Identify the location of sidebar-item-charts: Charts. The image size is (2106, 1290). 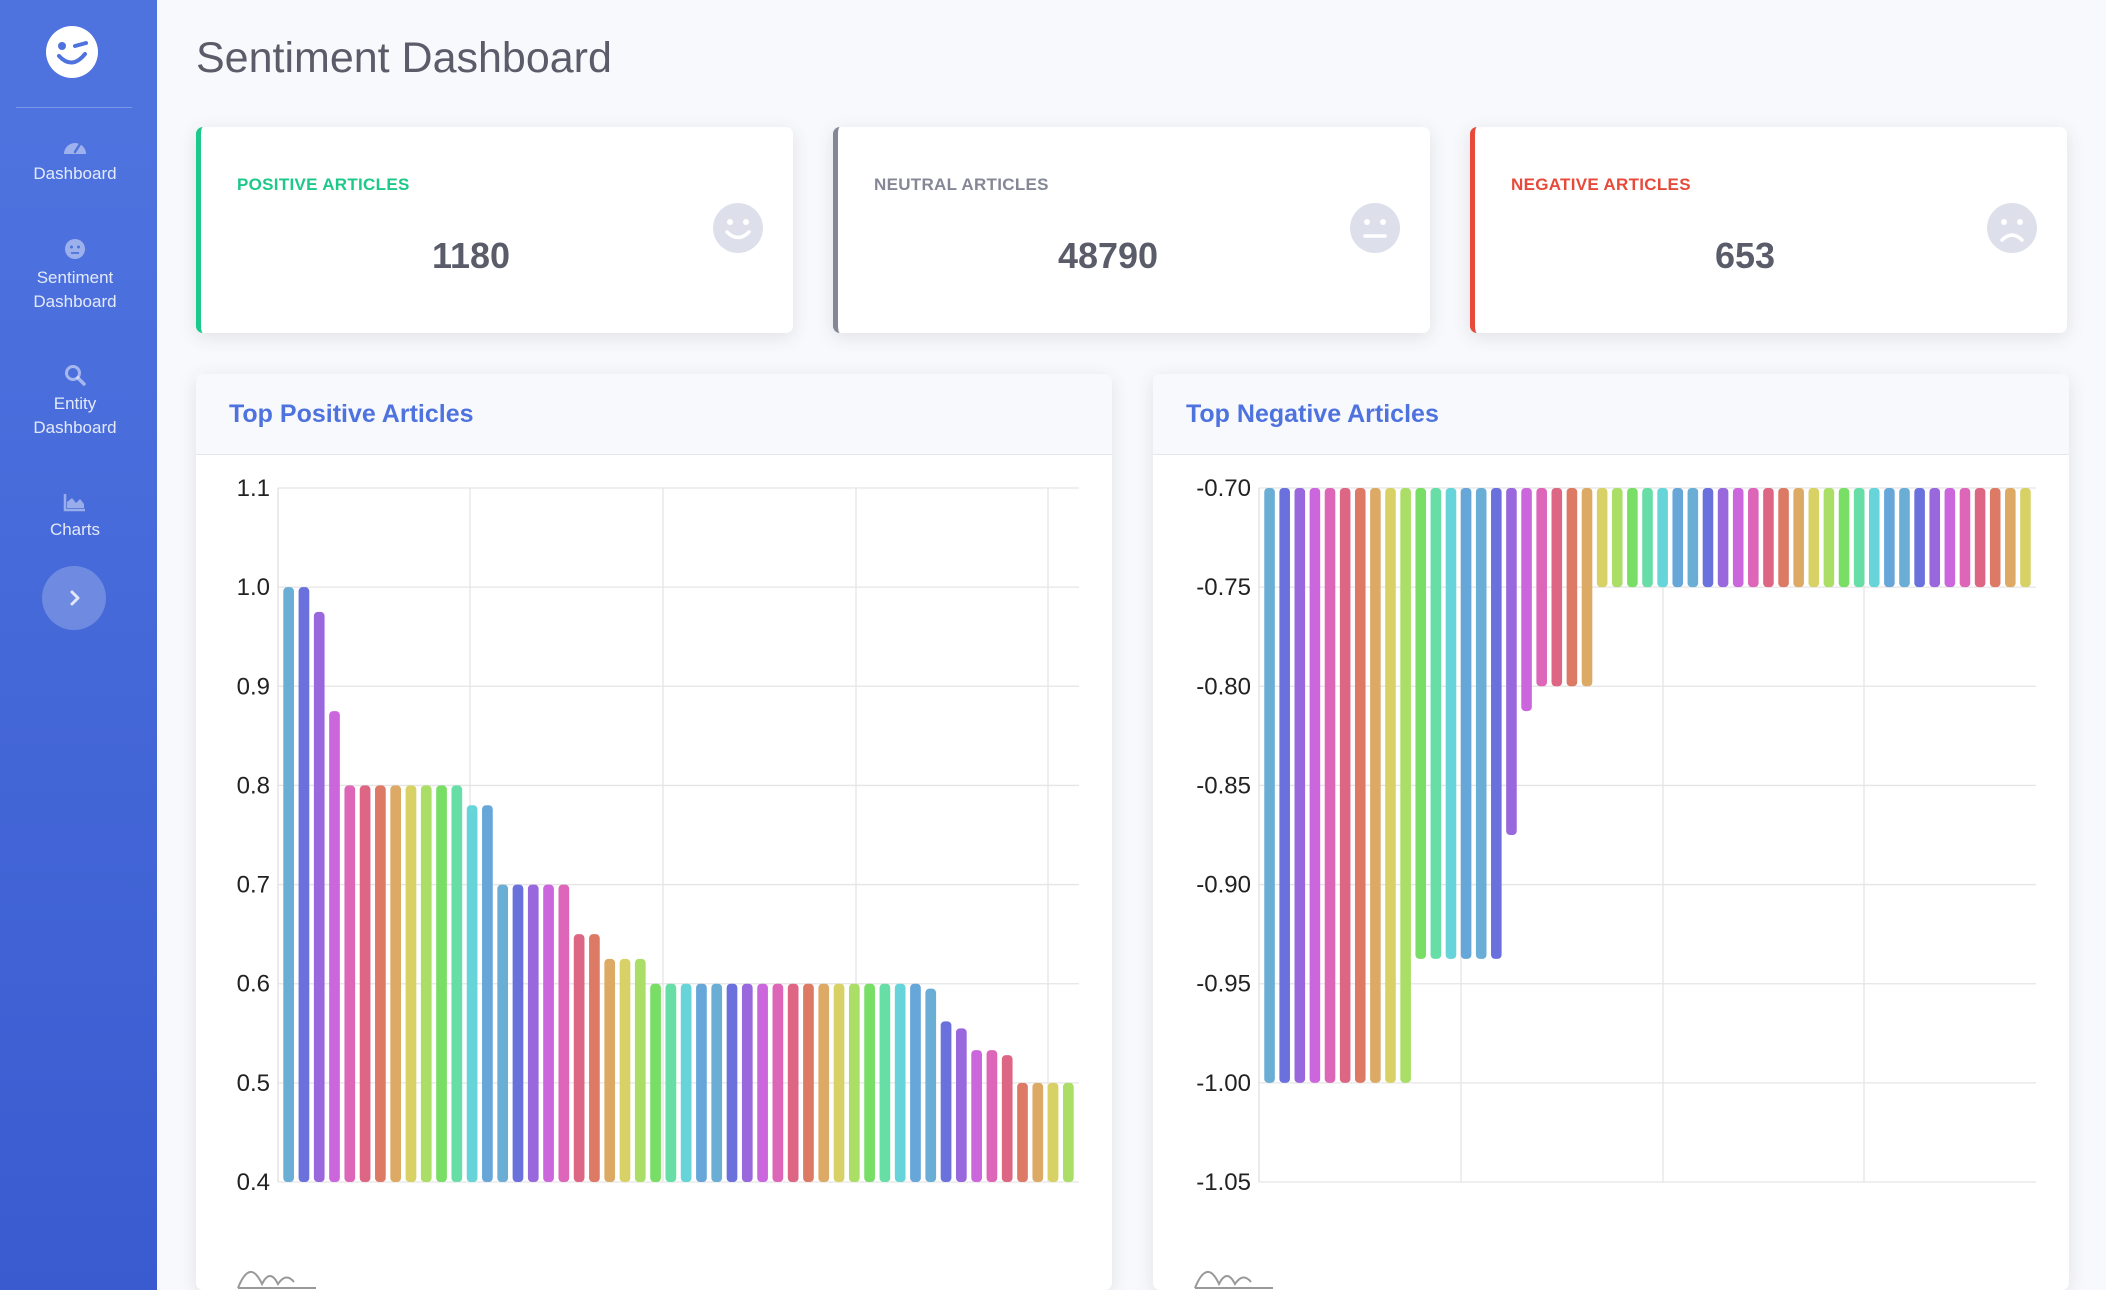
(75, 517).